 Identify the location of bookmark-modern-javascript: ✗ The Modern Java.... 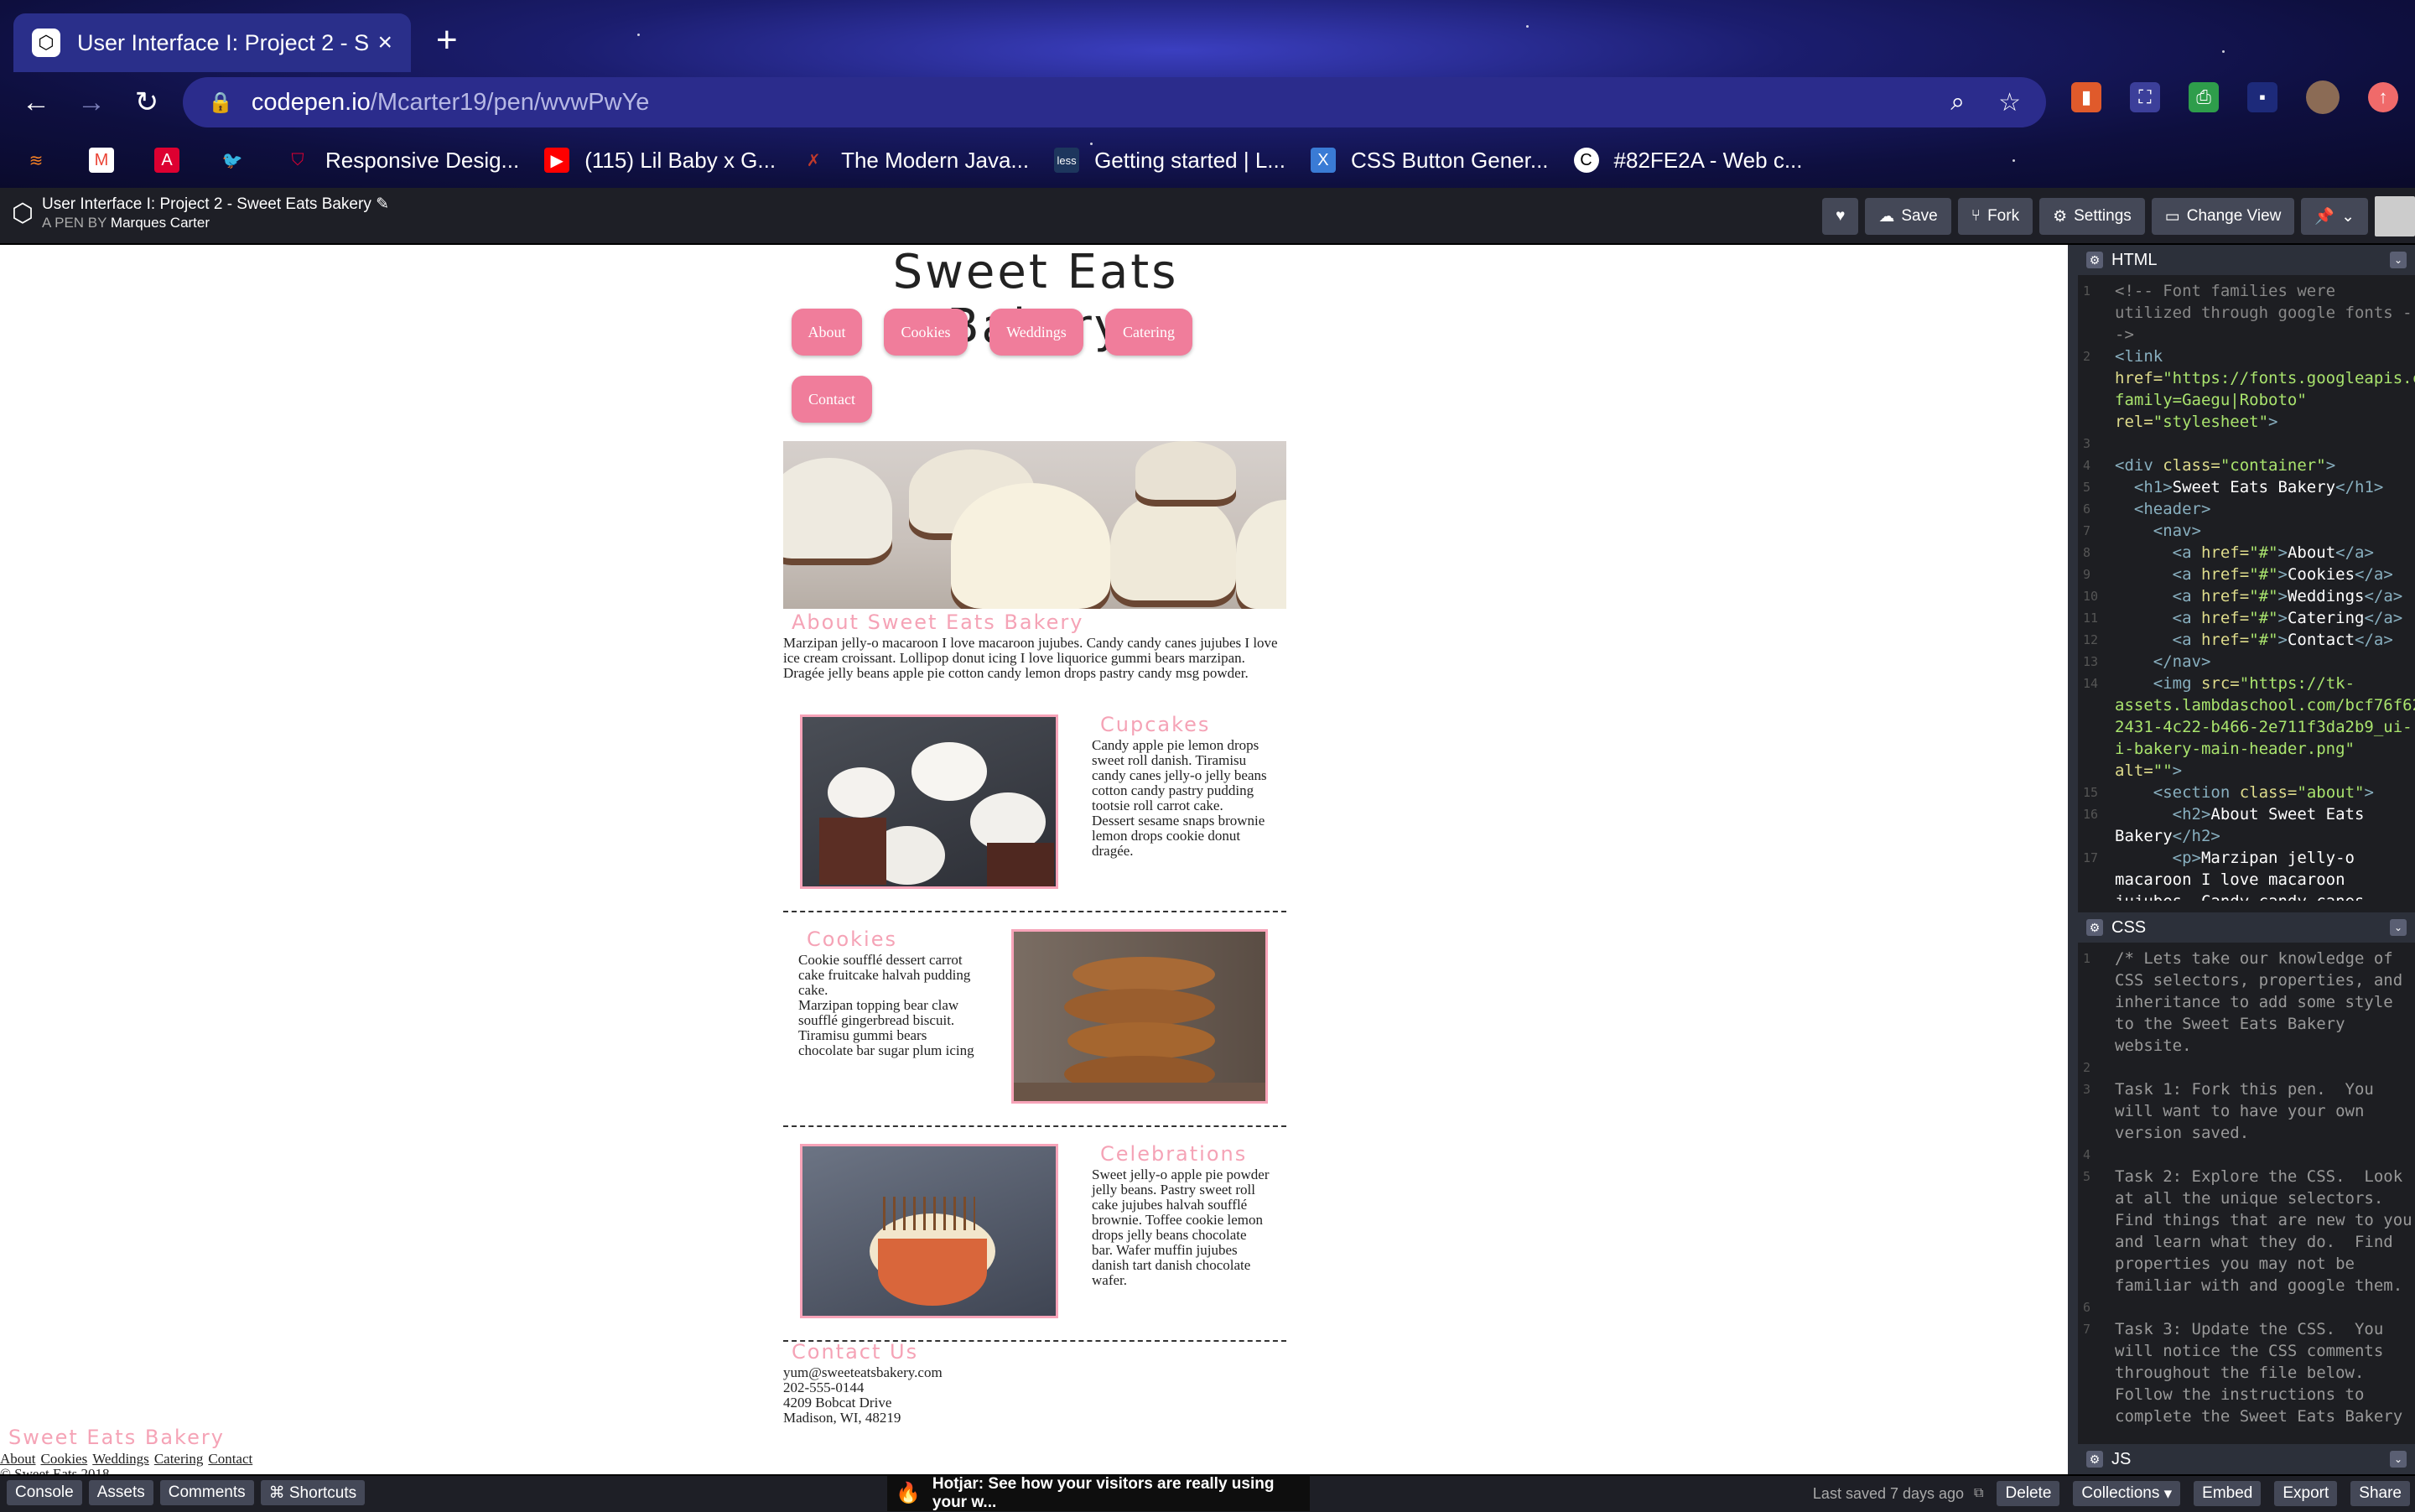
(915, 161).